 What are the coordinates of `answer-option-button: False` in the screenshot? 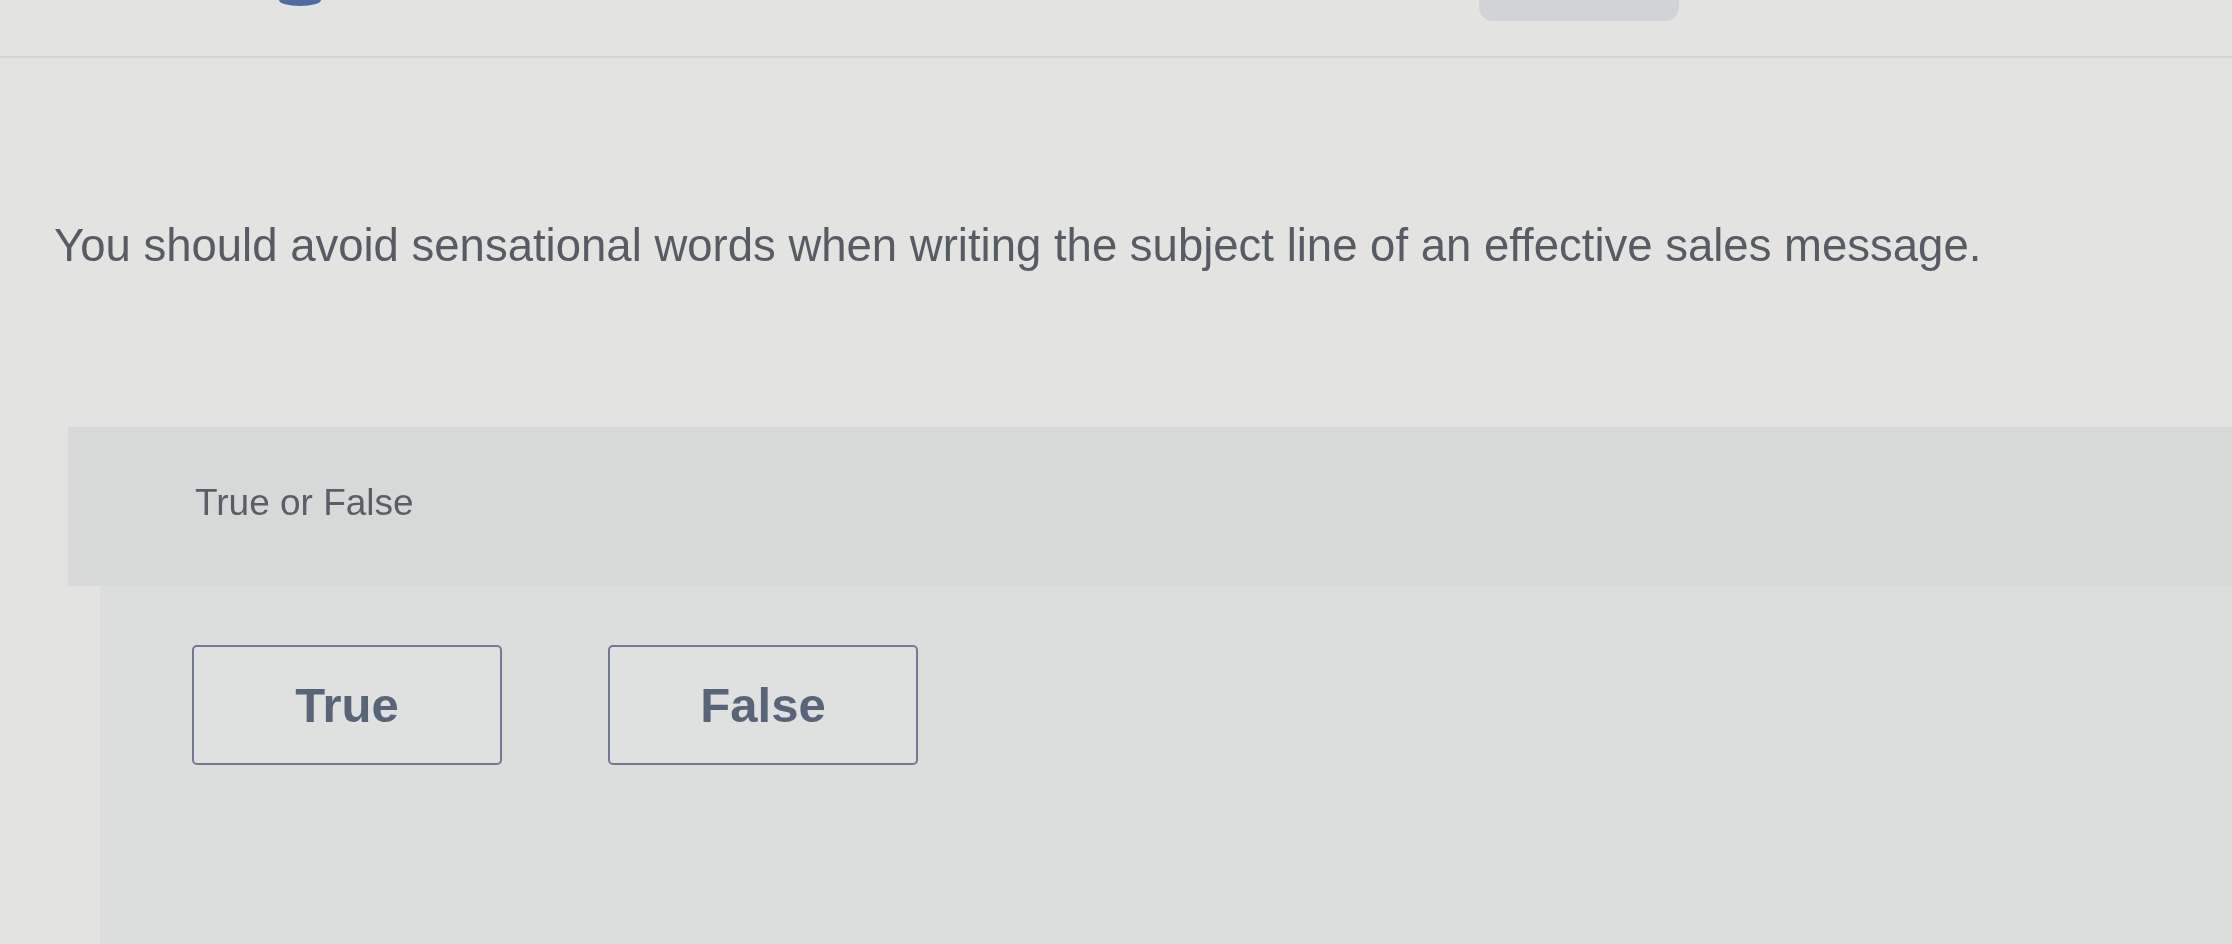 It's located at (763, 705).